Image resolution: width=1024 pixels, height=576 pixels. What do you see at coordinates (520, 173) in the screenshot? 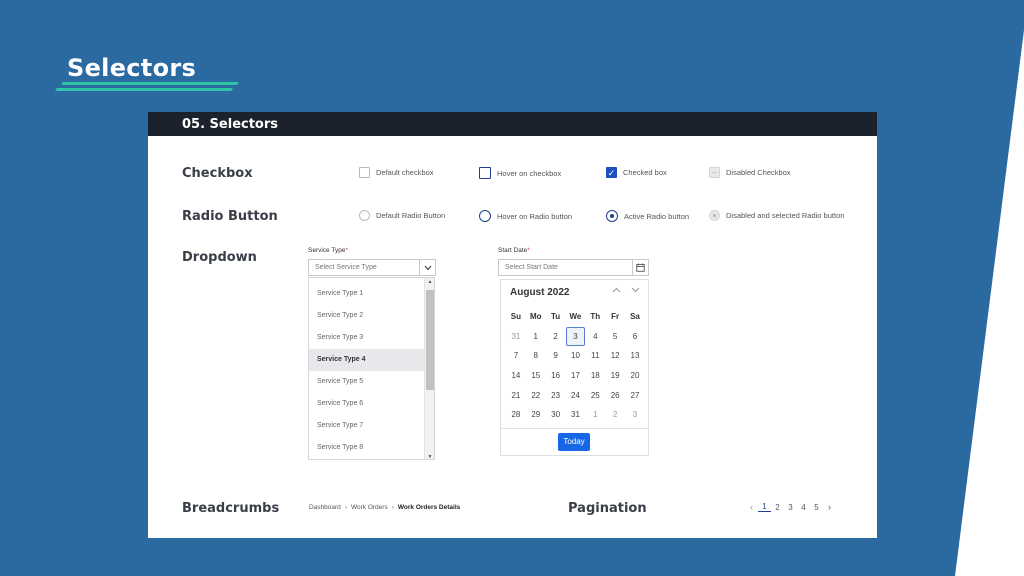
I see `hover-checkbox: Hover on checkbox` at bounding box center [520, 173].